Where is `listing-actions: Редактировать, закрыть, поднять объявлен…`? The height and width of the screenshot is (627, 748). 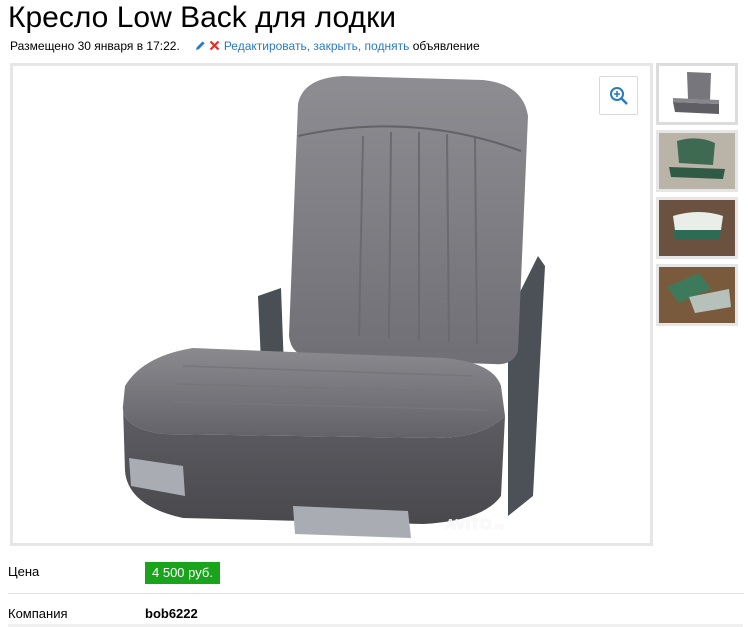
listing-actions: Редактировать, закрыть, поднять объявлен… is located at coordinates (337, 46).